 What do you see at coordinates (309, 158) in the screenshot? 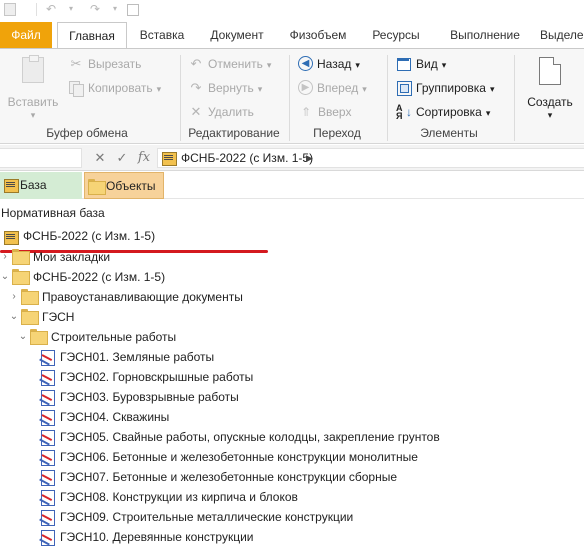
I see `chevron-right-icon: ▶` at bounding box center [309, 158].